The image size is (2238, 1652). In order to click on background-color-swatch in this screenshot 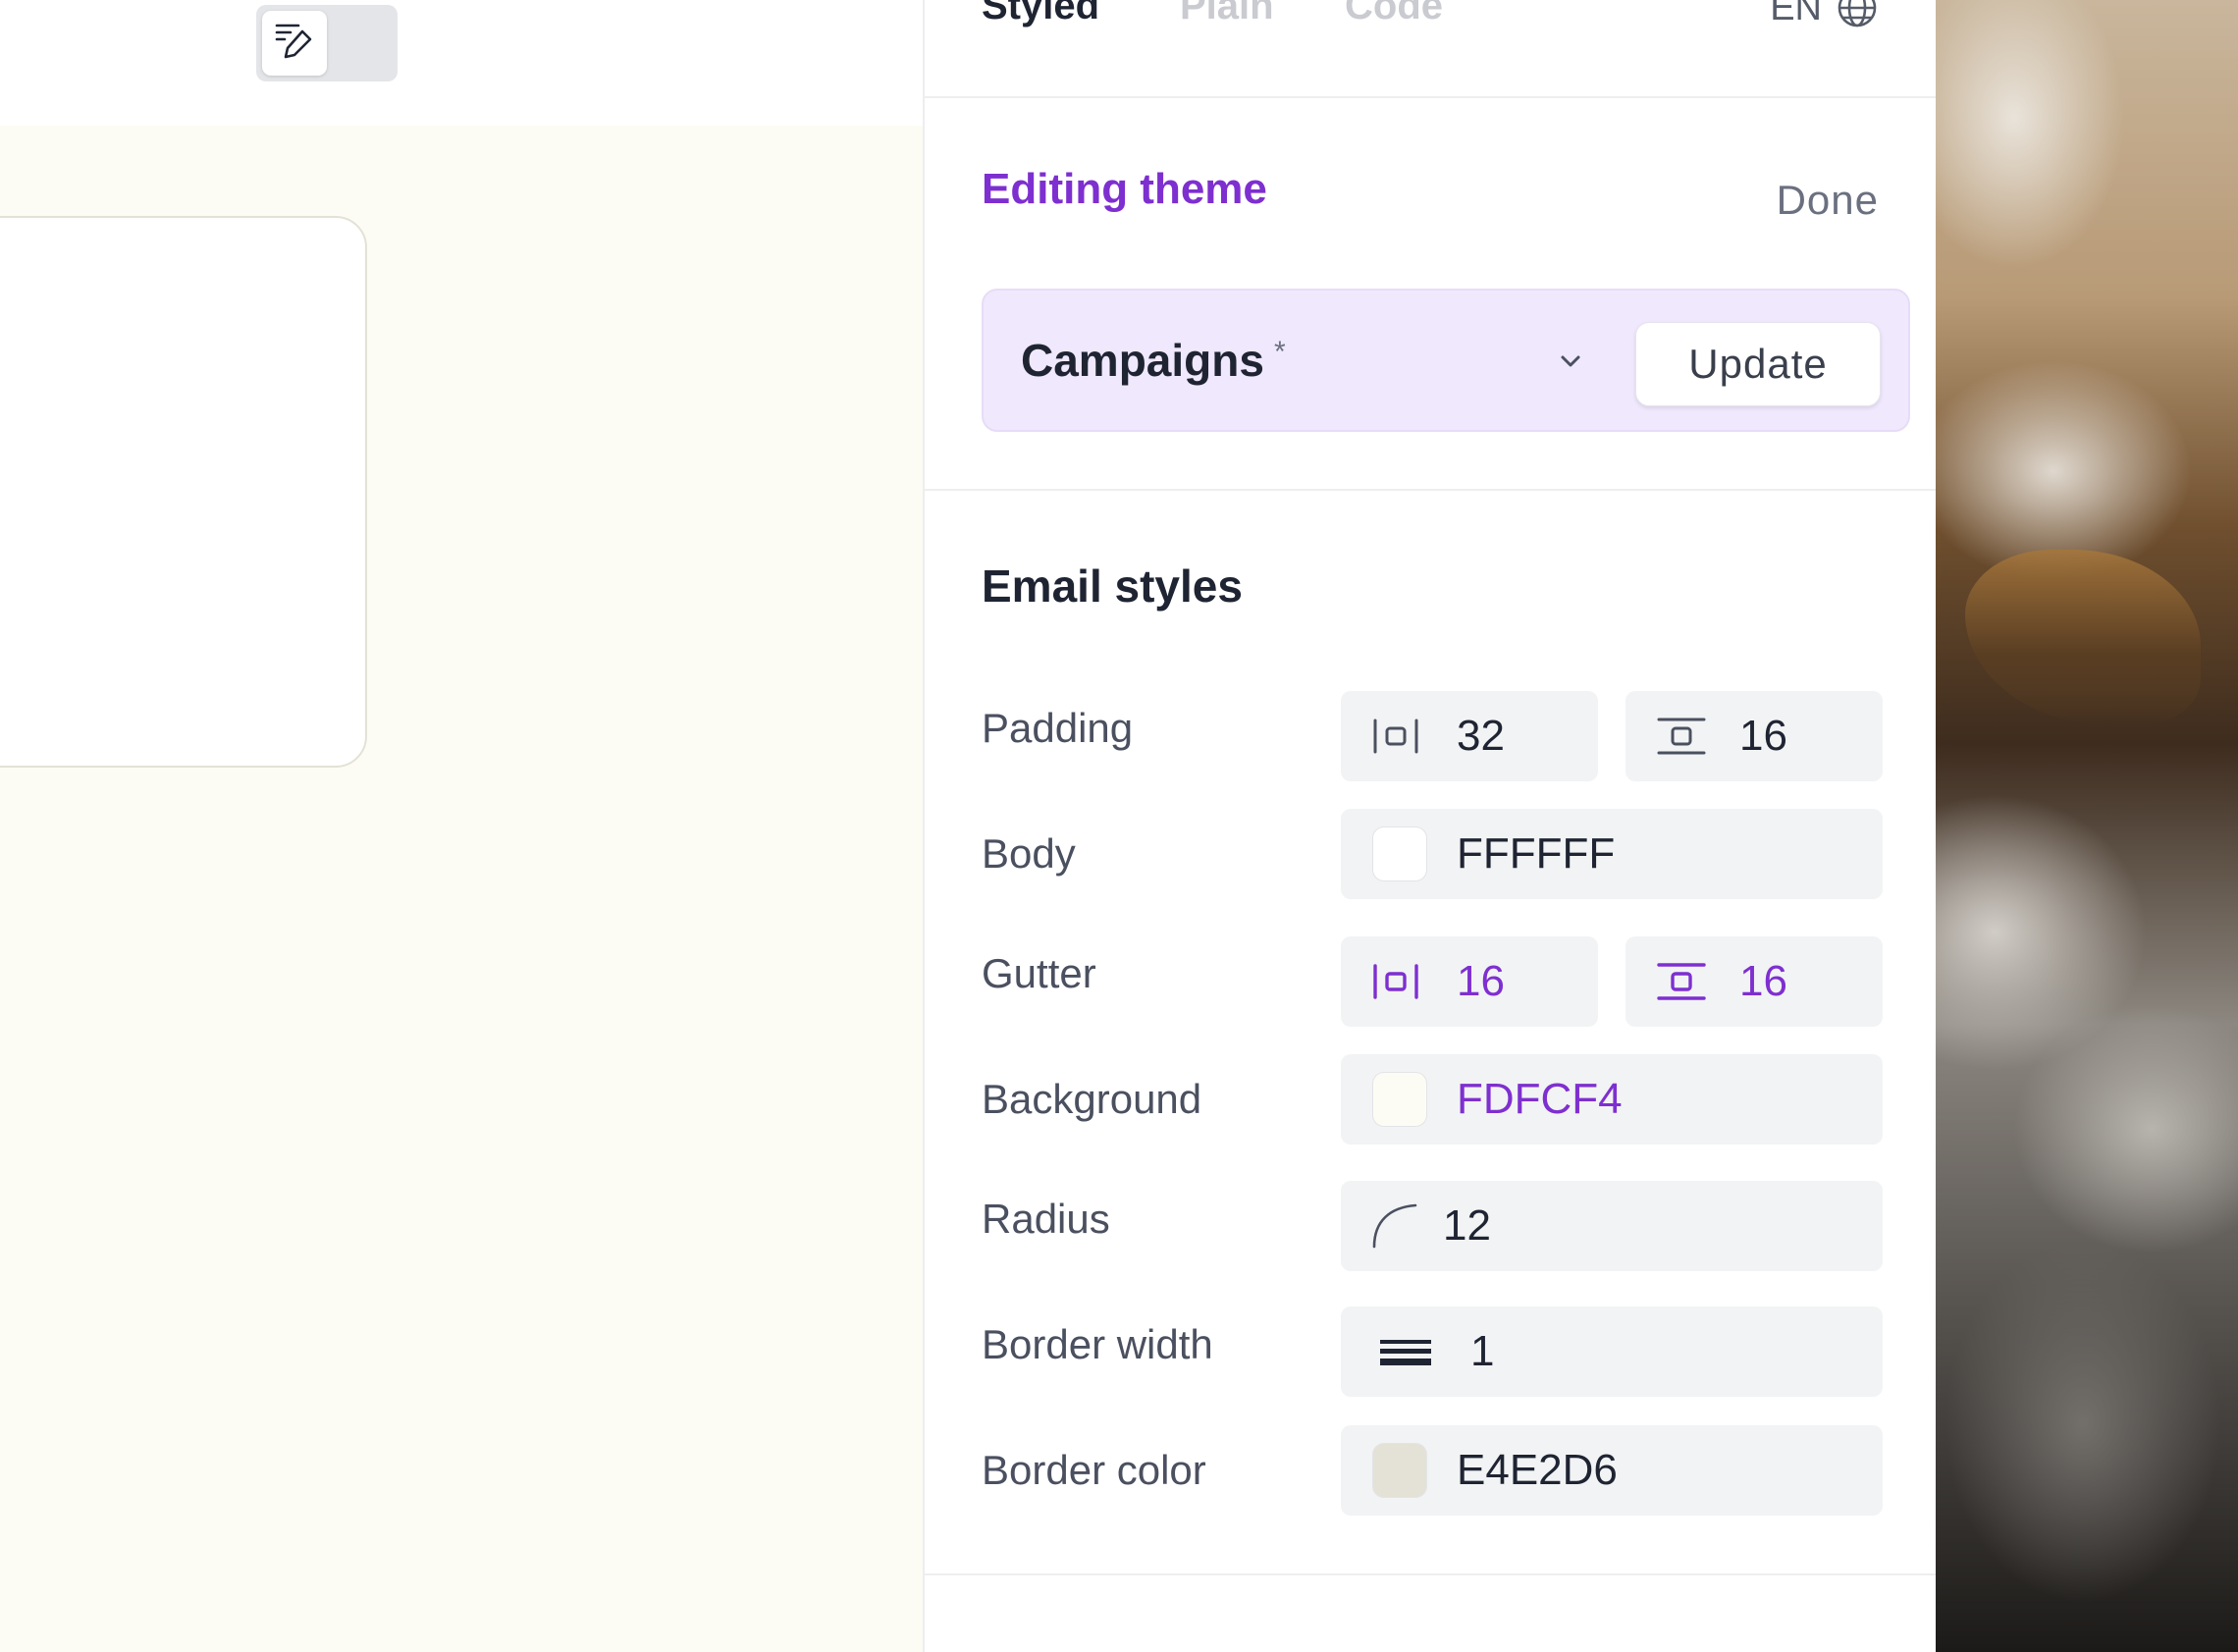, I will do `click(1399, 1099)`.